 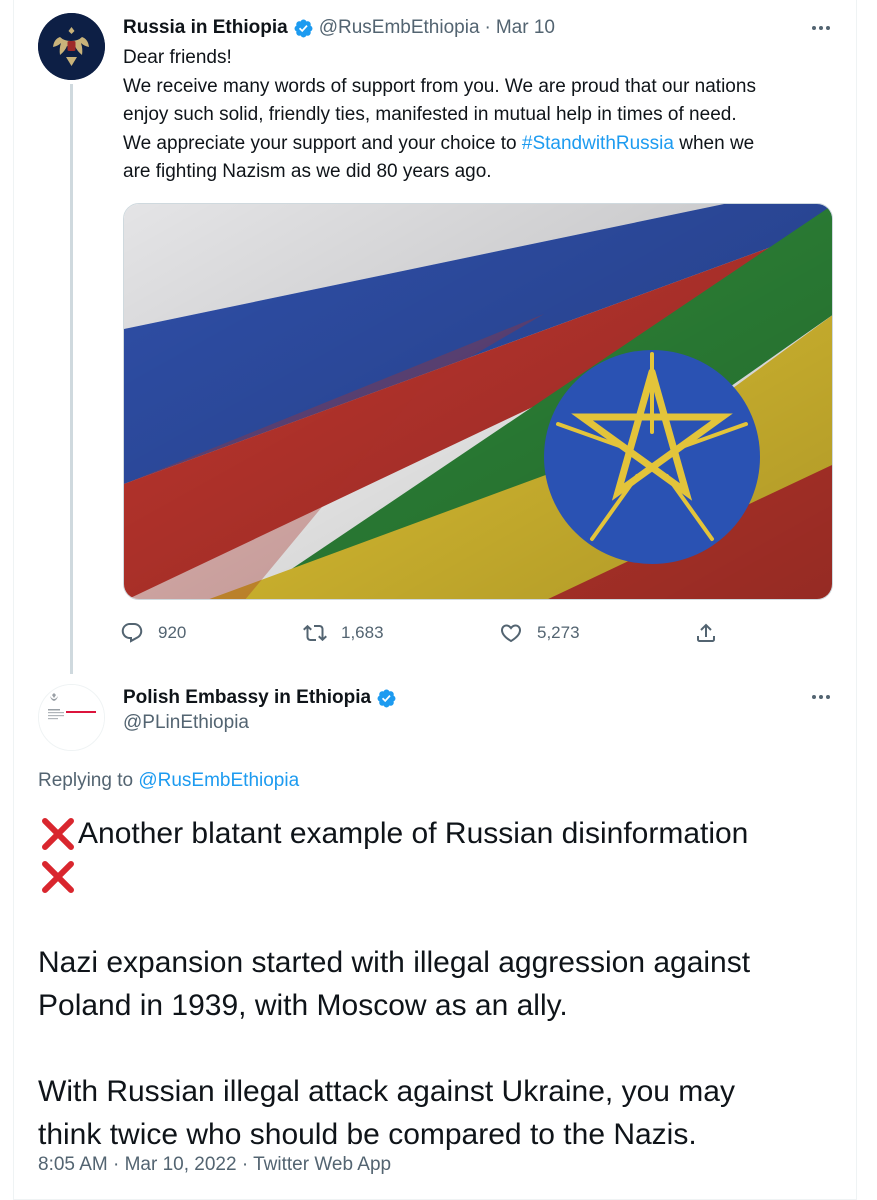 What do you see at coordinates (598, 143) in the screenshot?
I see `hashtag-link: #StandwithRussia` at bounding box center [598, 143].